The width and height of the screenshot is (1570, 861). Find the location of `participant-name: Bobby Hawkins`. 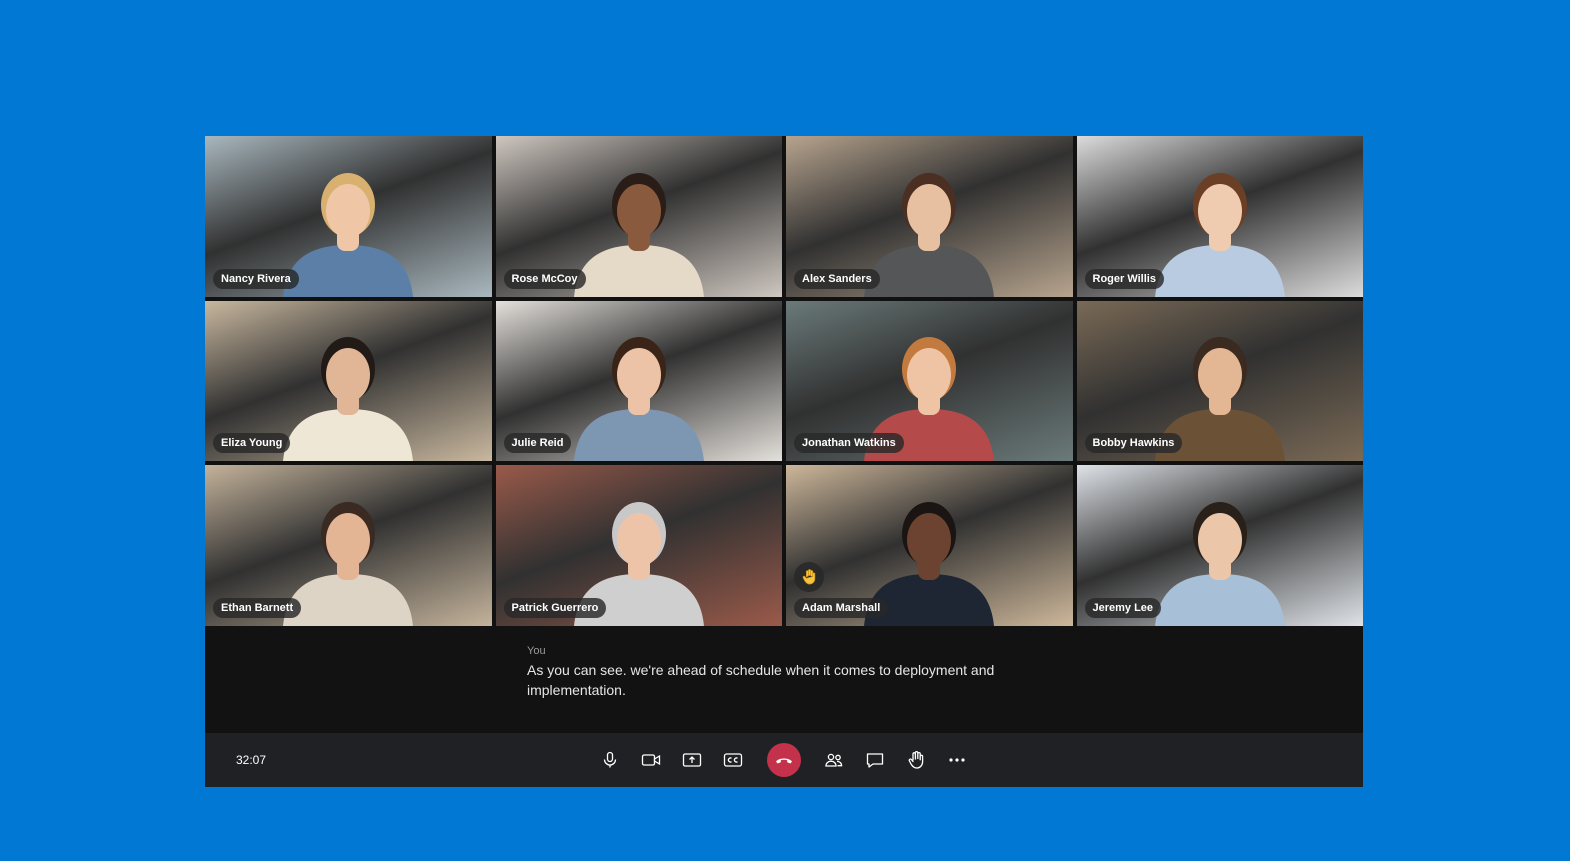

participant-name: Bobby Hawkins is located at coordinates (1133, 443).